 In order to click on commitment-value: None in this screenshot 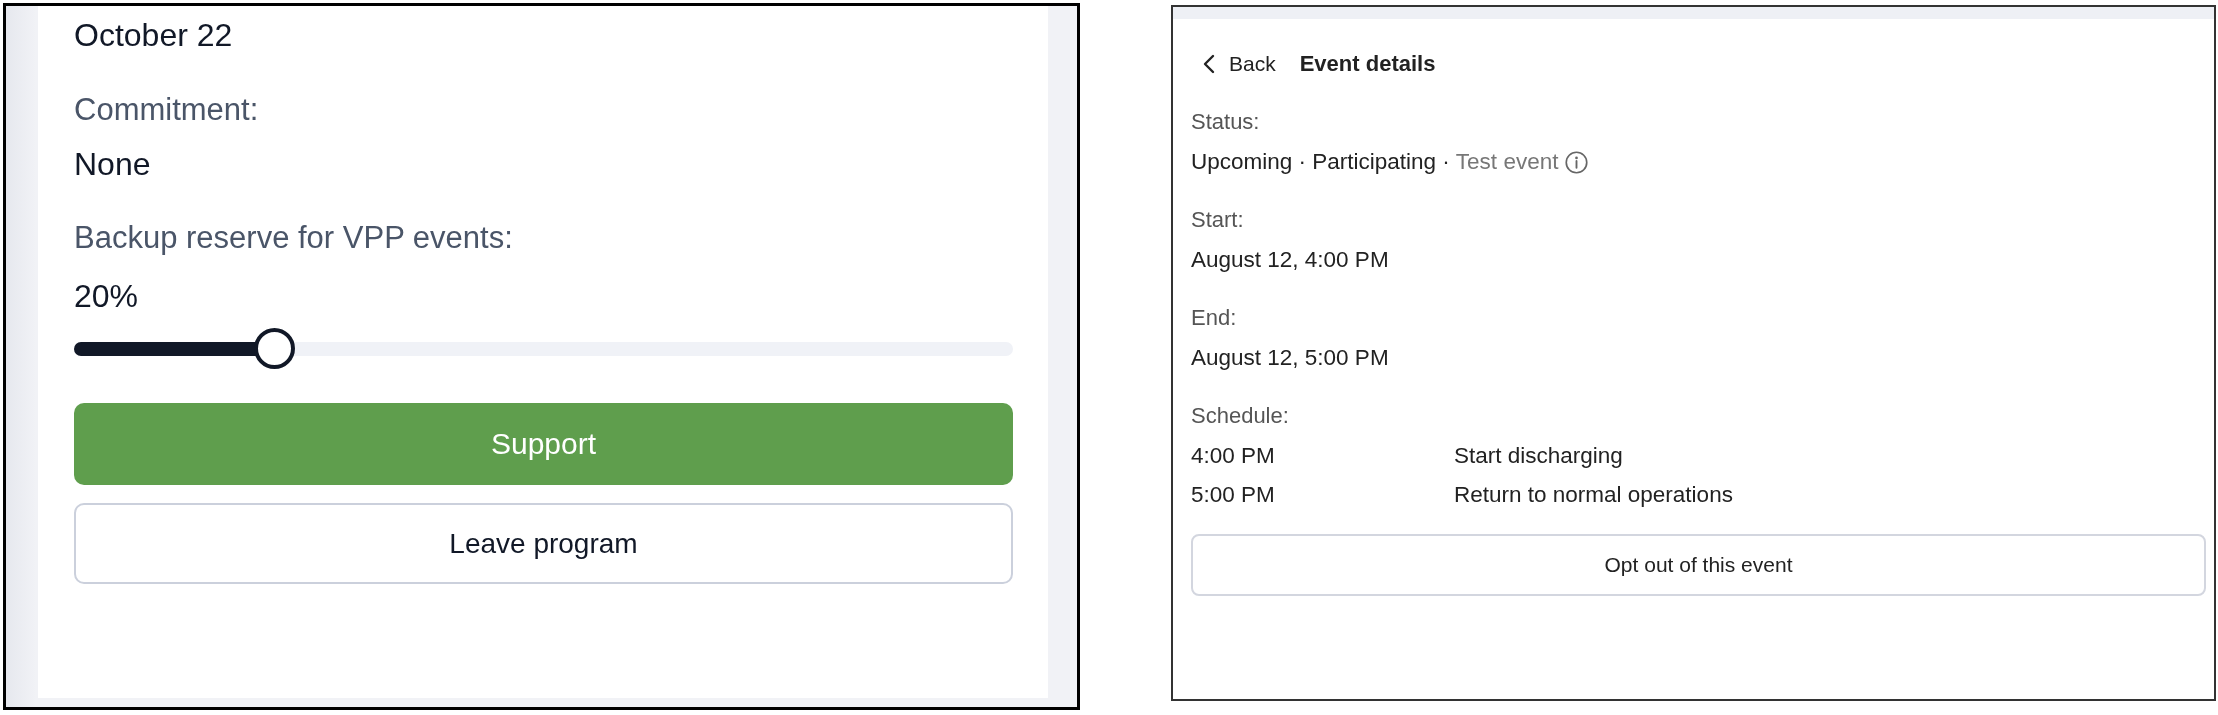, I will do `click(113, 164)`.